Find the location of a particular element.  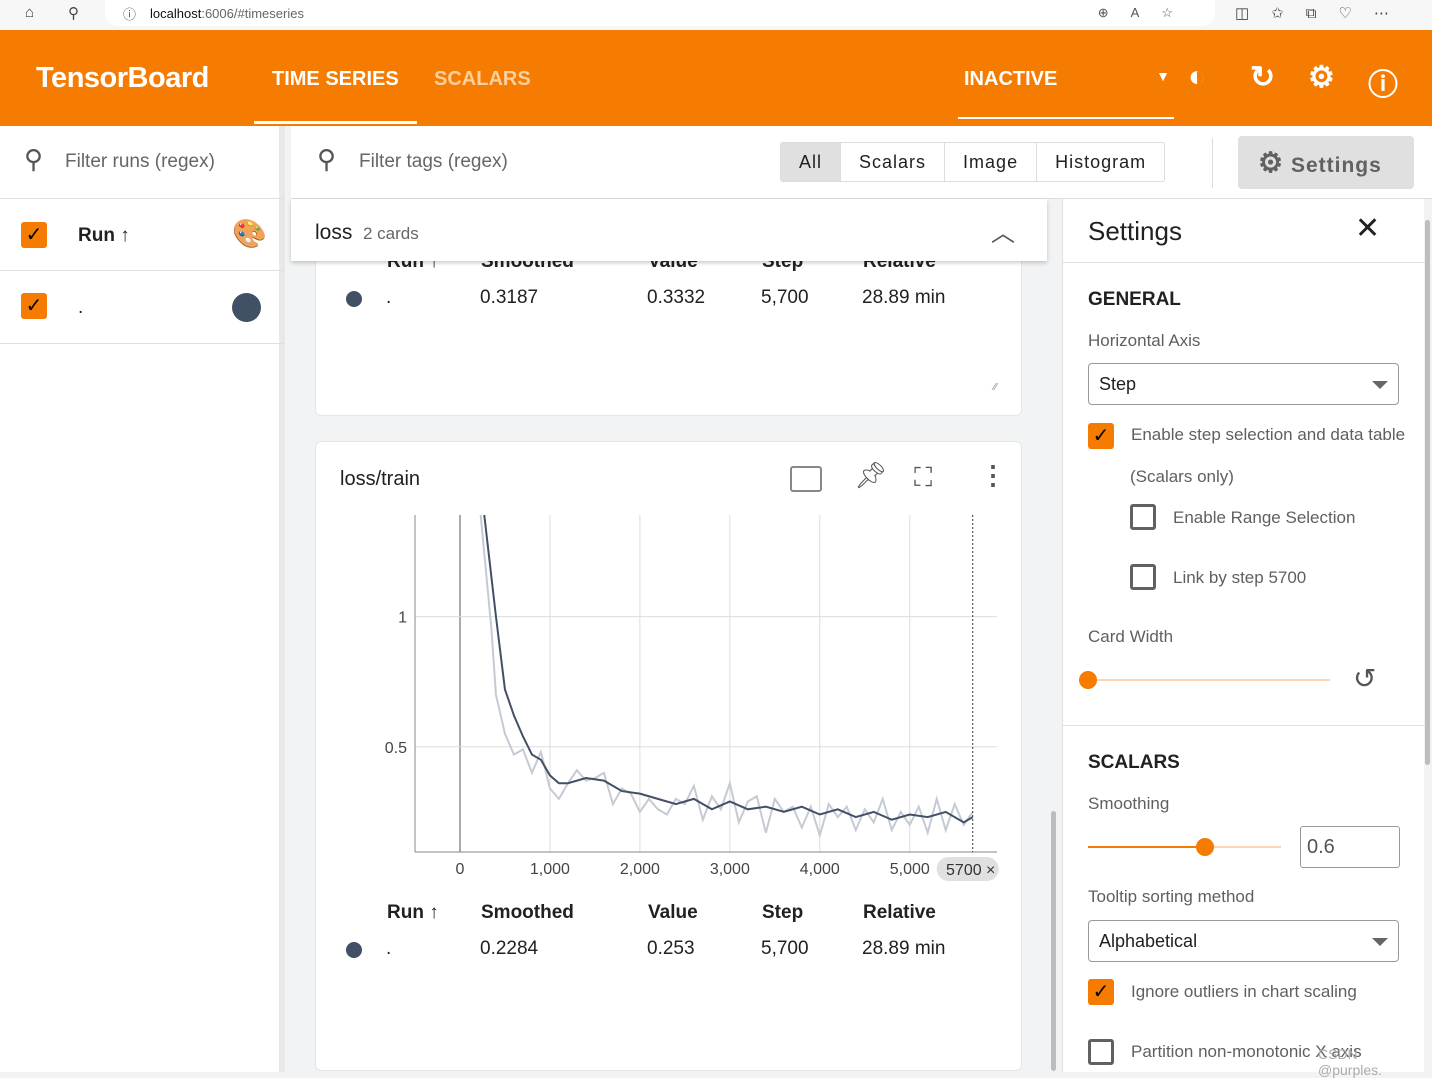

th-run: Run ↑ is located at coordinates (413, 912).